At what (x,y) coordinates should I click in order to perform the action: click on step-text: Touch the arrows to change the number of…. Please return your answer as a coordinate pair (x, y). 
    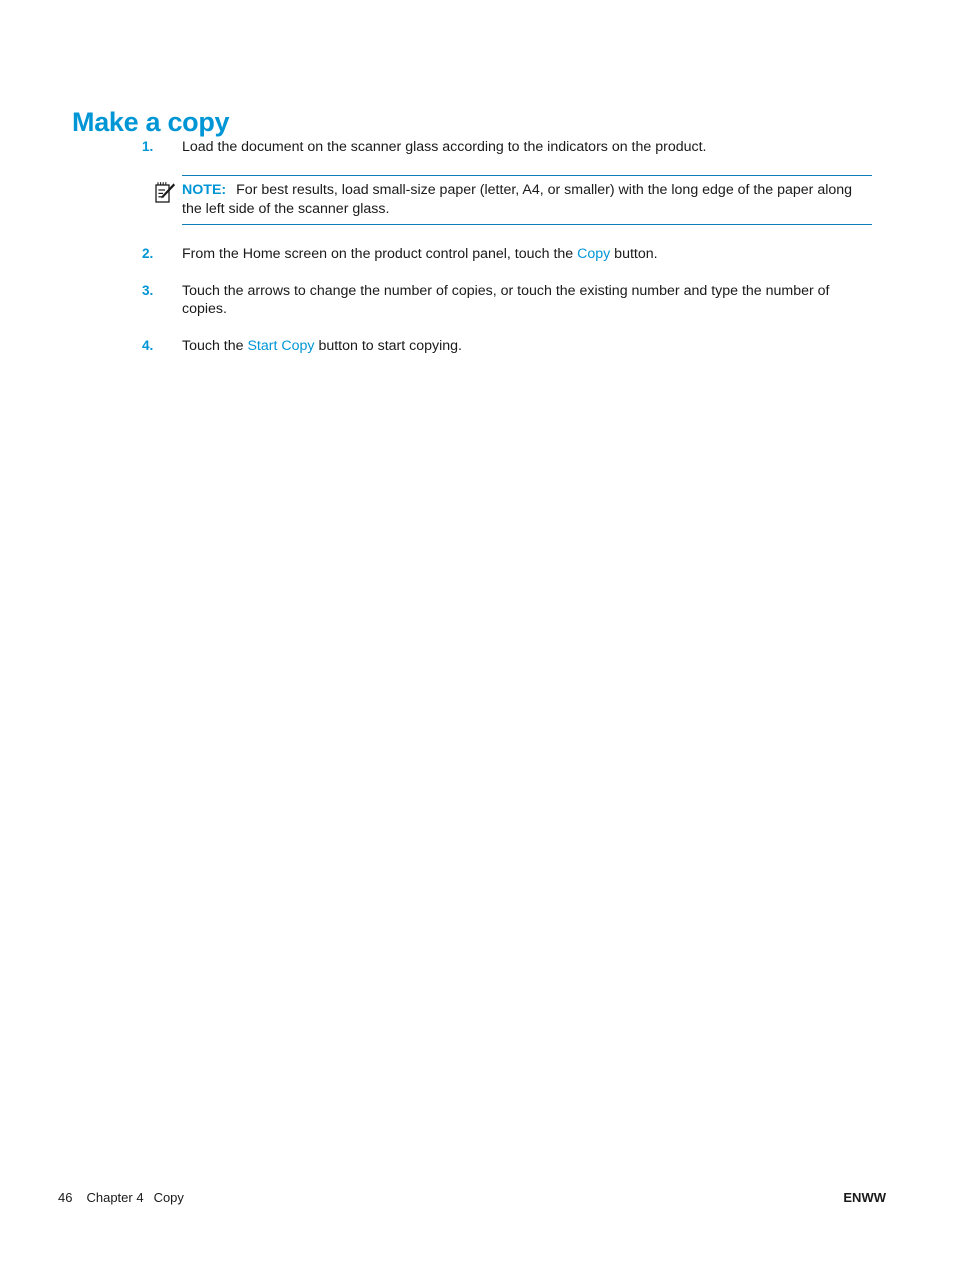
    Looking at the image, I should click on (506, 300).